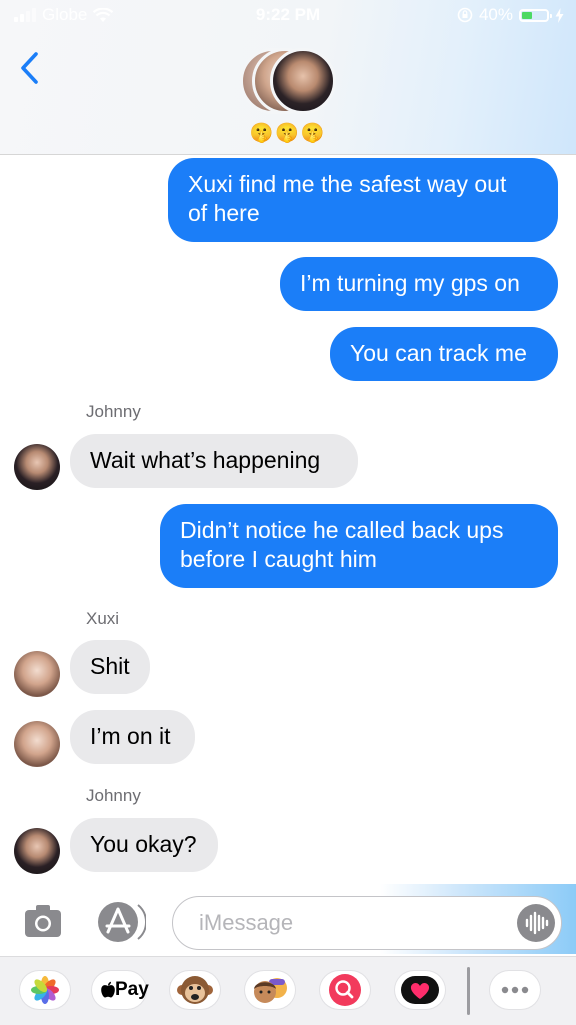  What do you see at coordinates (108, 989) in the screenshot?
I see `apple-logo-icon` at bounding box center [108, 989].